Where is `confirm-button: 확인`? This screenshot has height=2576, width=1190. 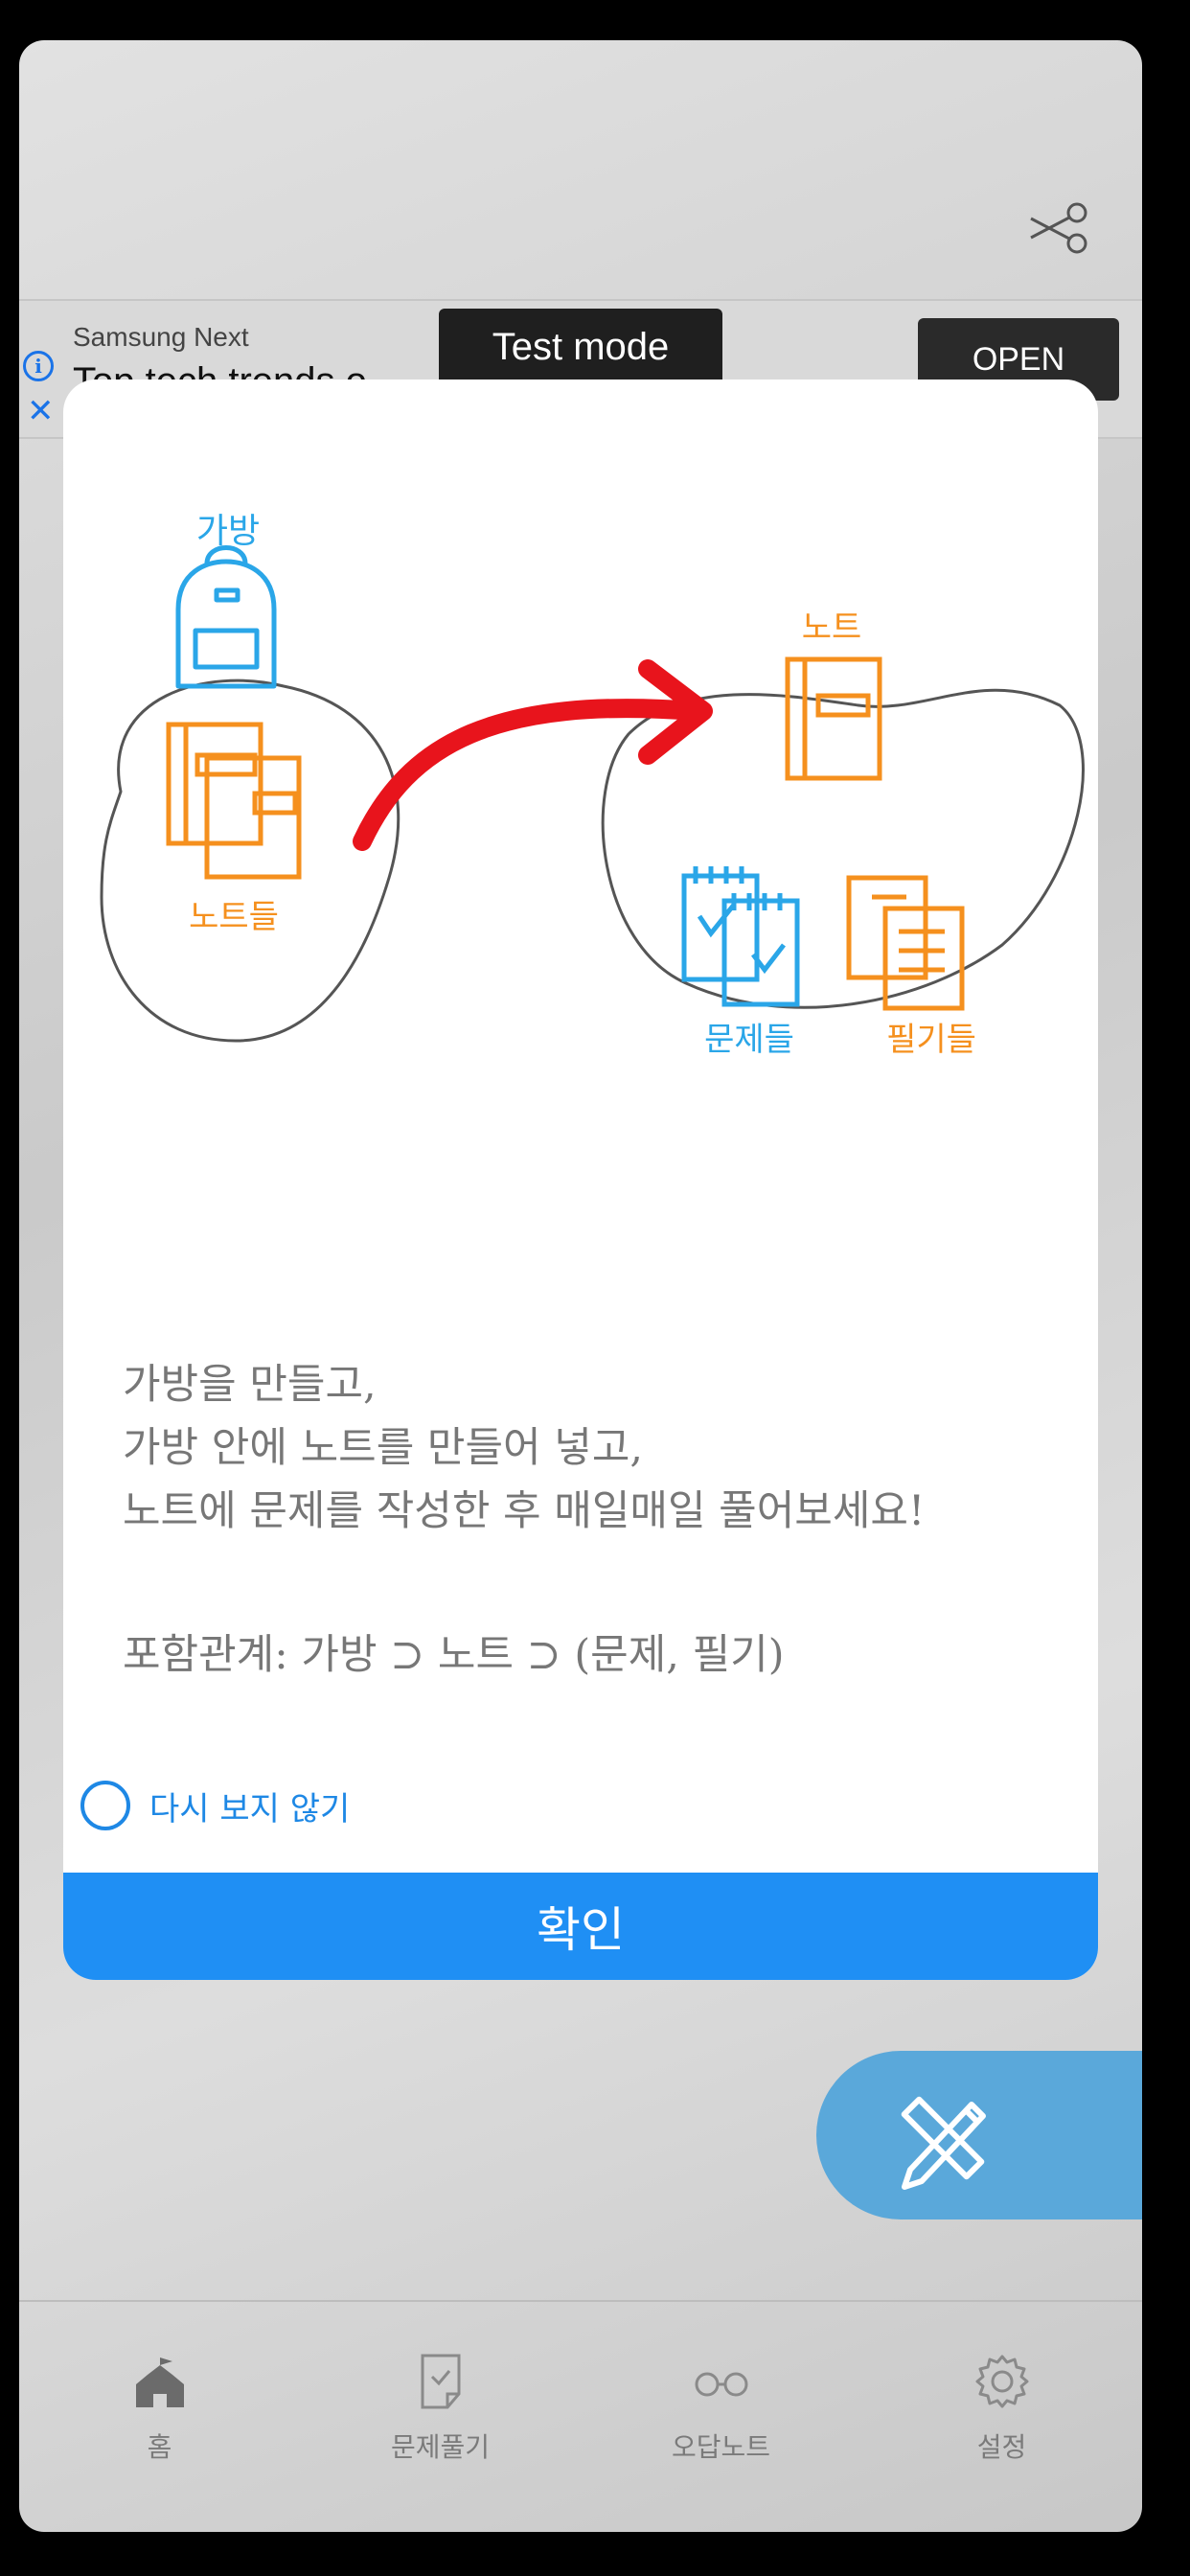
confirm-button: 확인 is located at coordinates (580, 1926).